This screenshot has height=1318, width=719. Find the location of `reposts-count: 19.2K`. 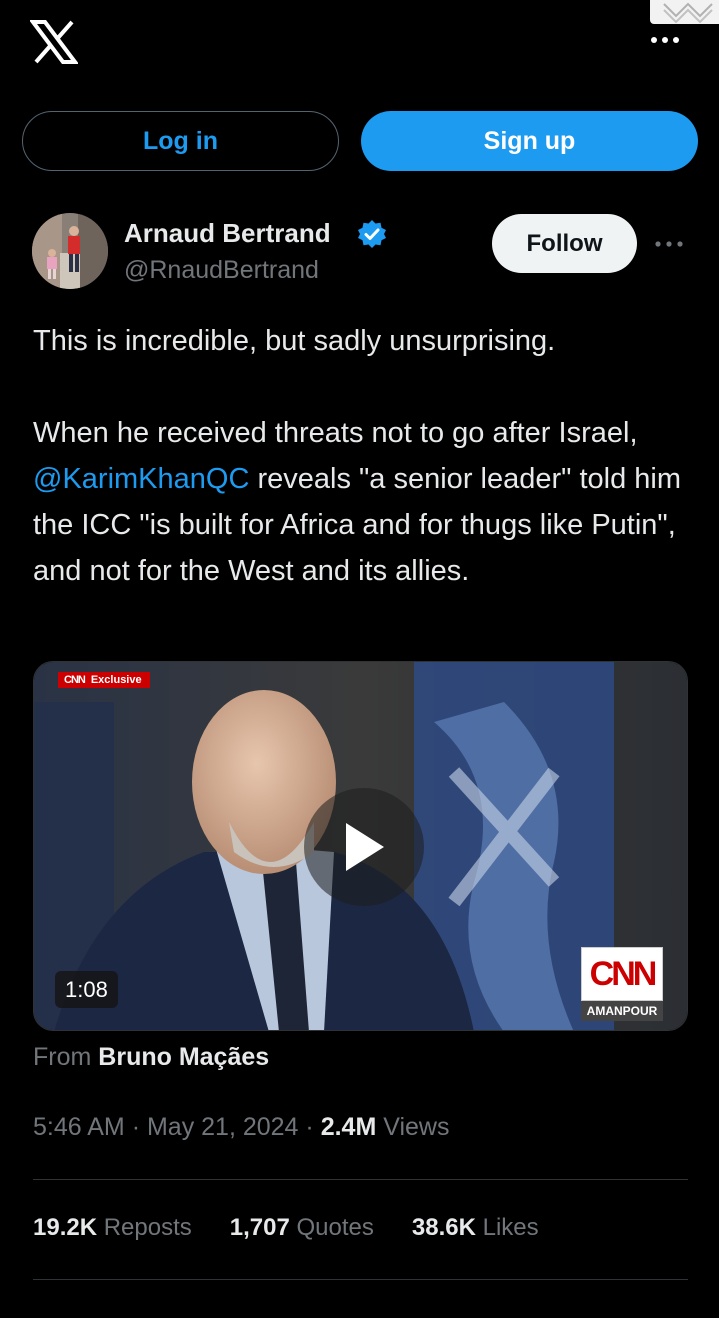

reposts-count: 19.2K is located at coordinates (65, 1227).